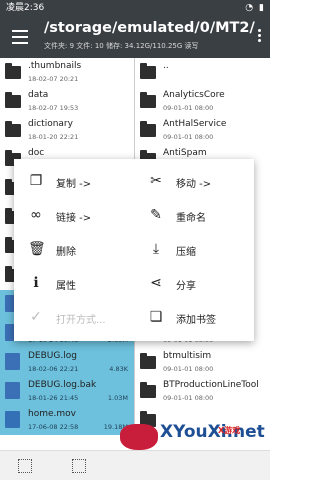 This screenshot has height=480, width=320. Describe the element at coordinates (53, 137) in the screenshot. I see `file-date: 18-01-20 22:21` at that location.